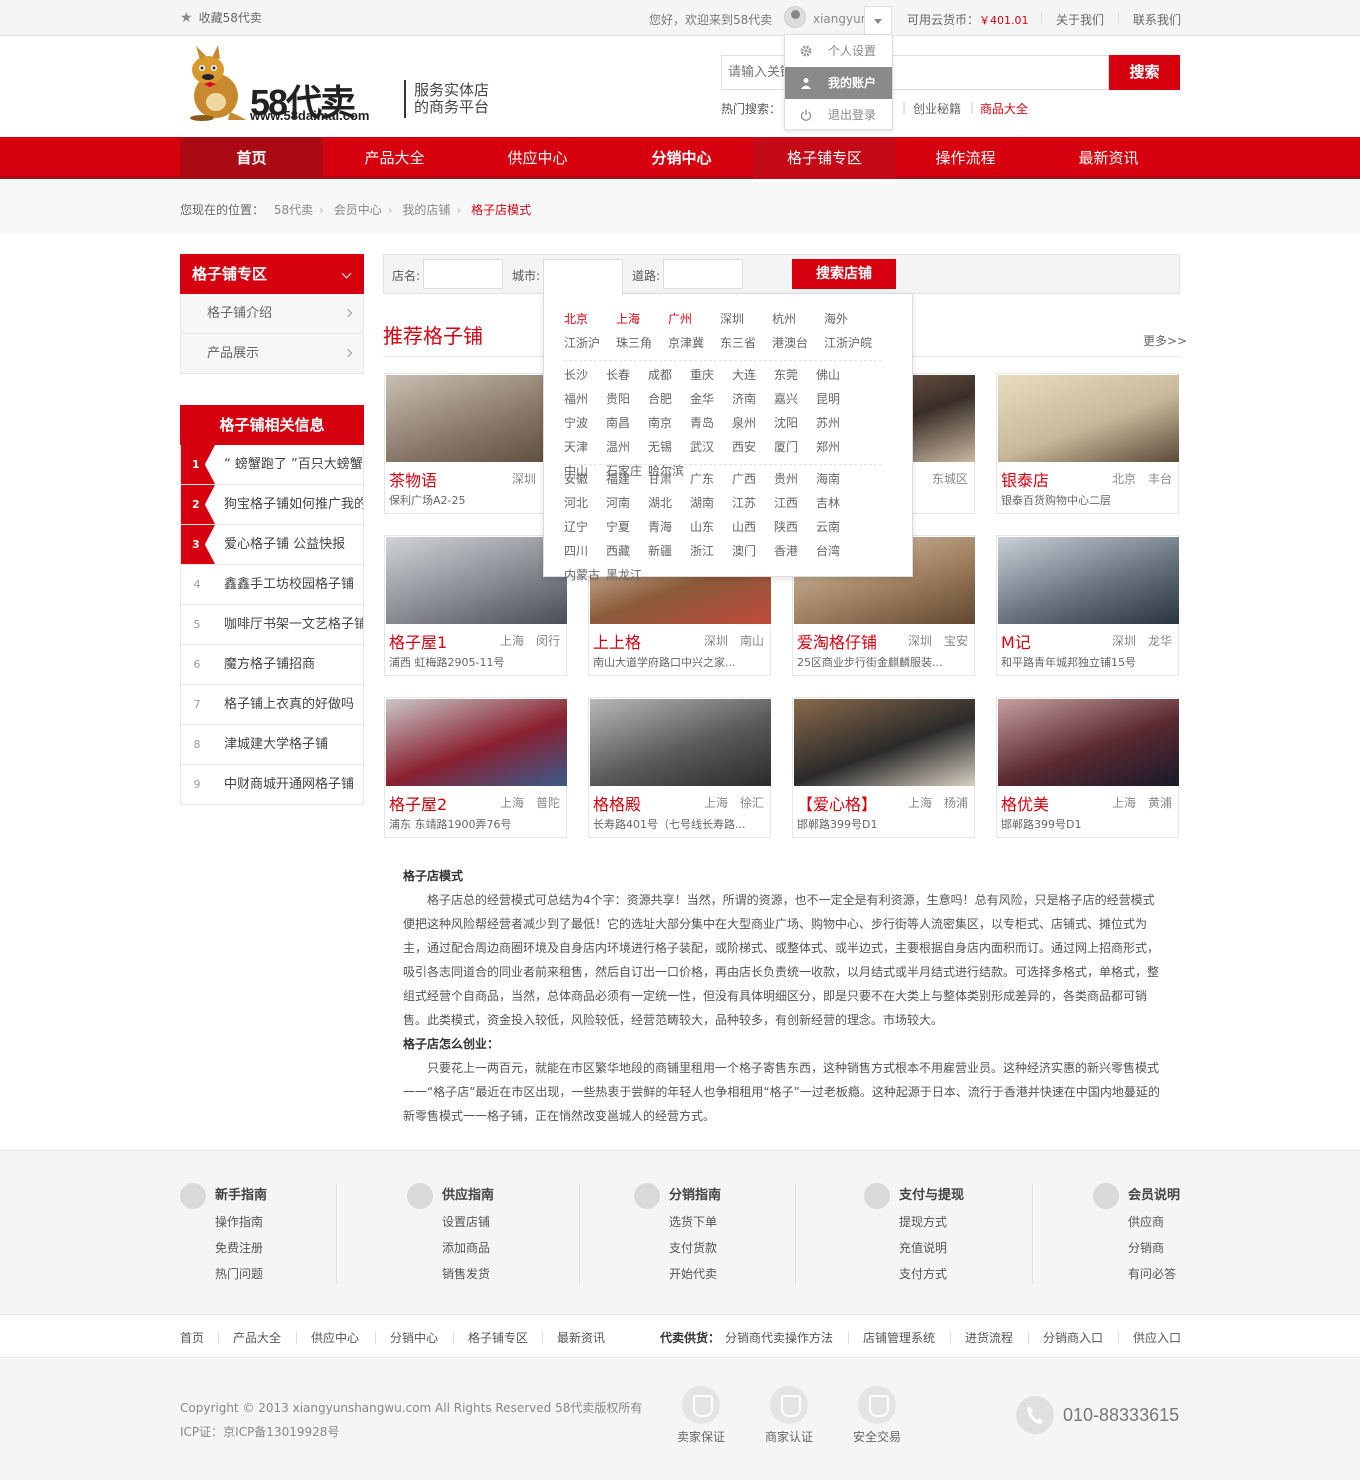 The height and width of the screenshot is (1480, 1360). What do you see at coordinates (585, 479) in the screenshot?
I see `city-option: 安徽` at bounding box center [585, 479].